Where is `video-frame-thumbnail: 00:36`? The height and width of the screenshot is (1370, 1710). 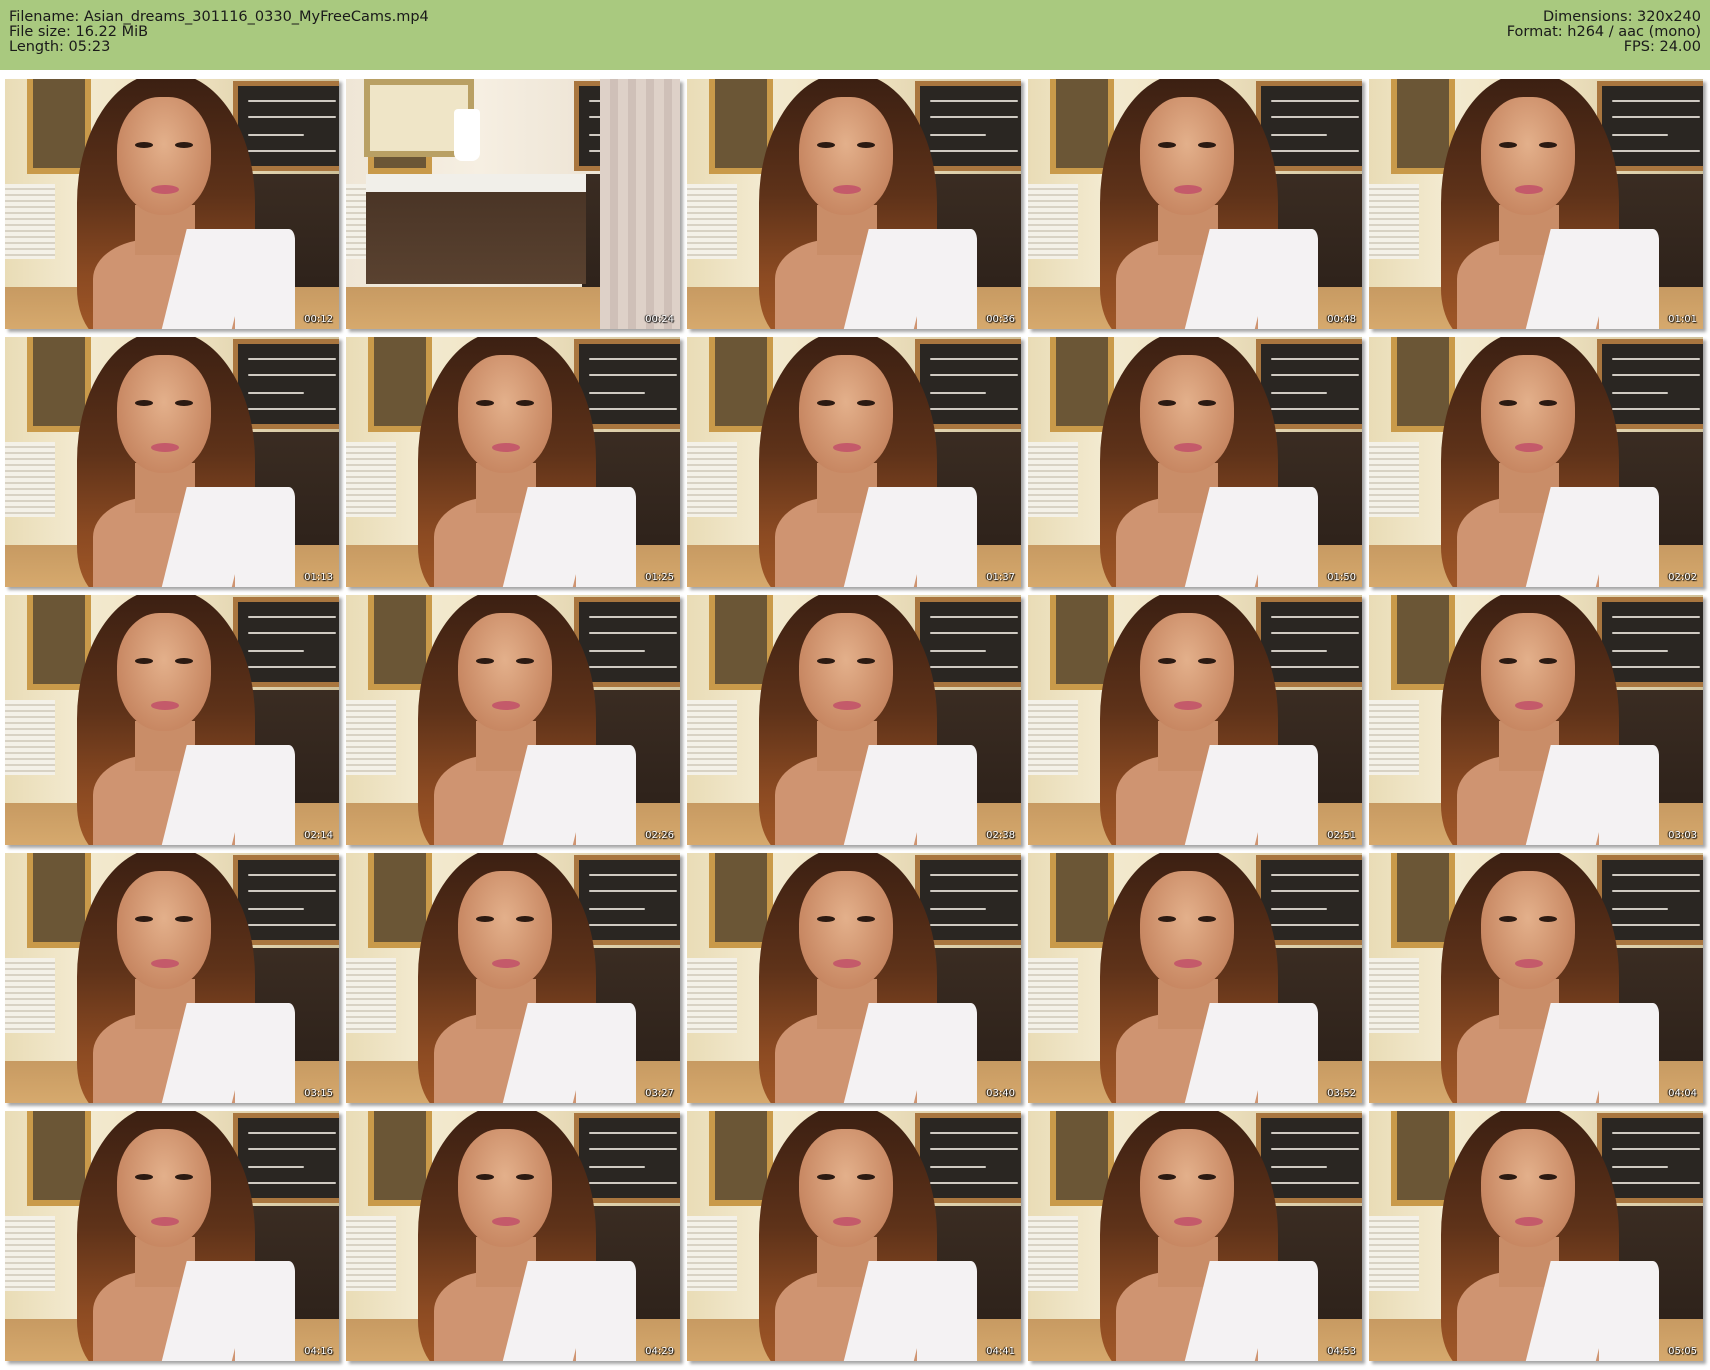 video-frame-thumbnail: 00:36 is located at coordinates (854, 204).